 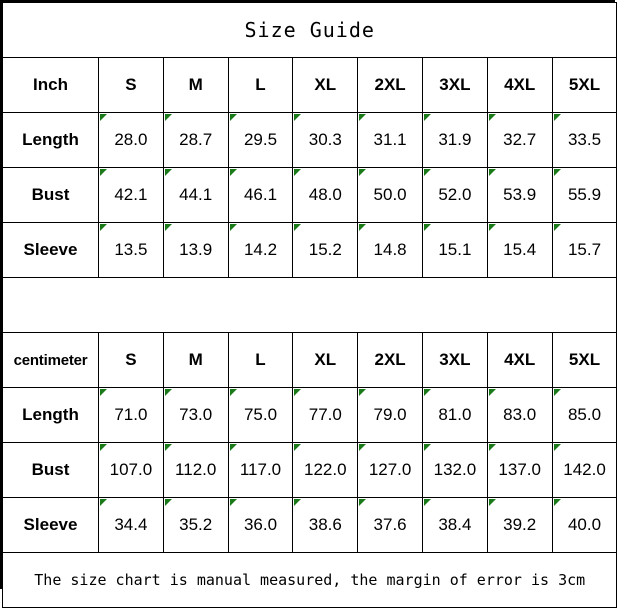 I want to click on cell-cm-length-xl: 77.0, so click(x=325, y=415).